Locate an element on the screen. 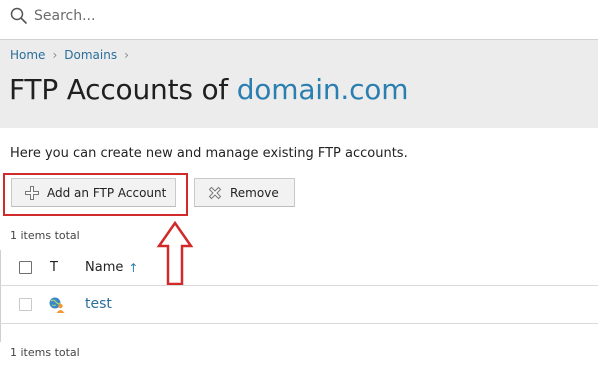 This screenshot has height=374, width=598. breadcrumb-home-link: Home is located at coordinates (27, 55).